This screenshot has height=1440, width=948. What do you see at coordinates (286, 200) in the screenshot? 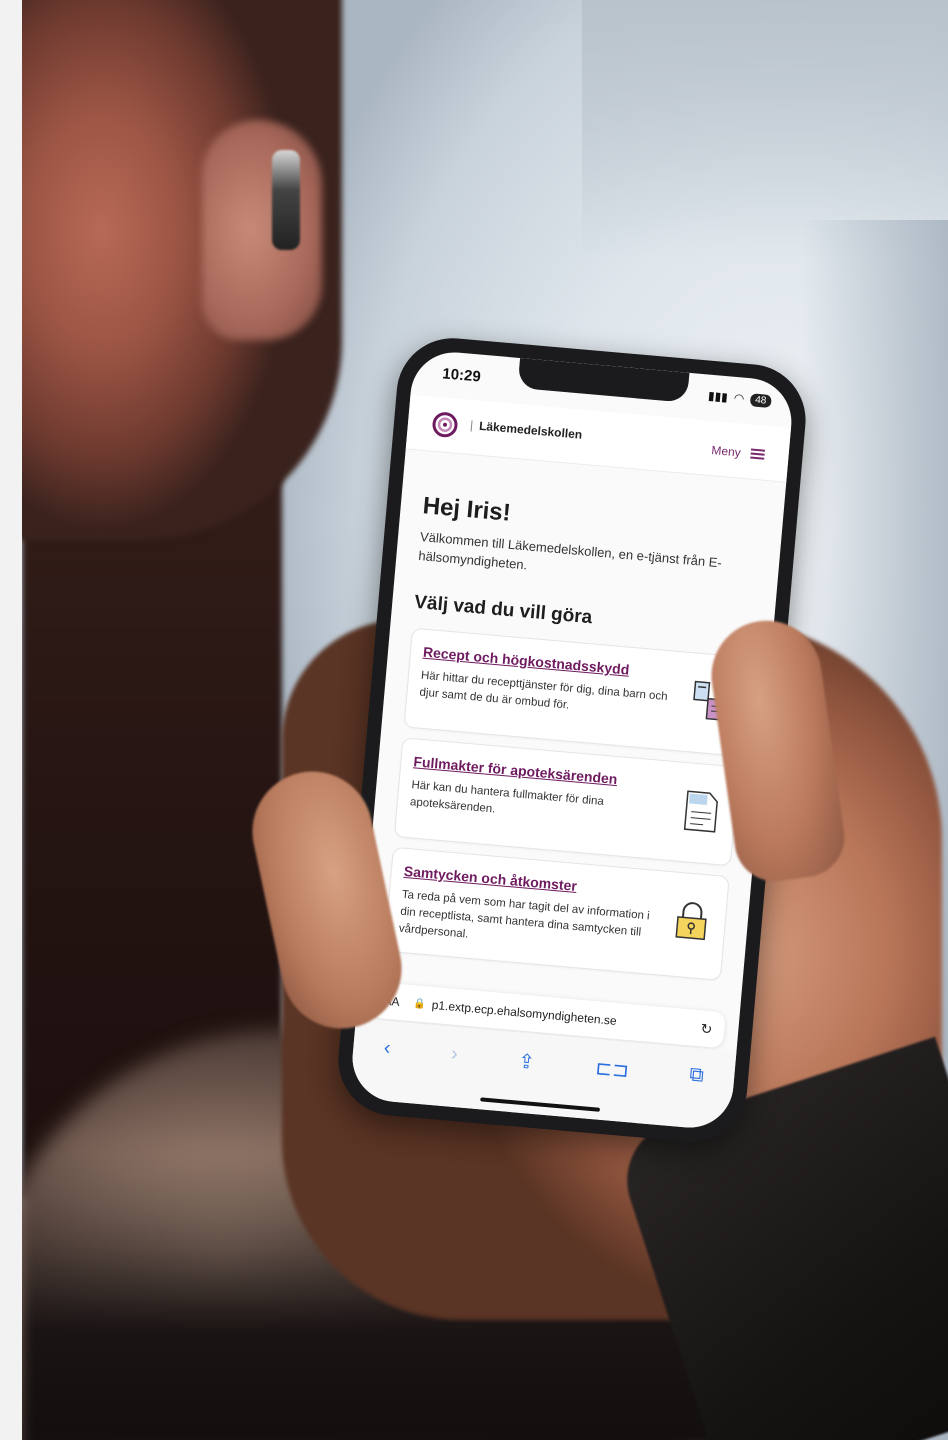
I see `earring` at bounding box center [286, 200].